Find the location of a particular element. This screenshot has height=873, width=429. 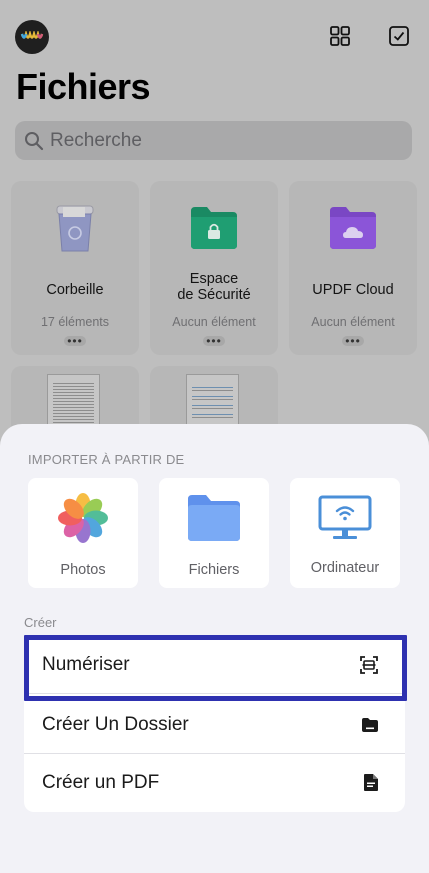

create-heading: Créer is located at coordinates (40, 622).